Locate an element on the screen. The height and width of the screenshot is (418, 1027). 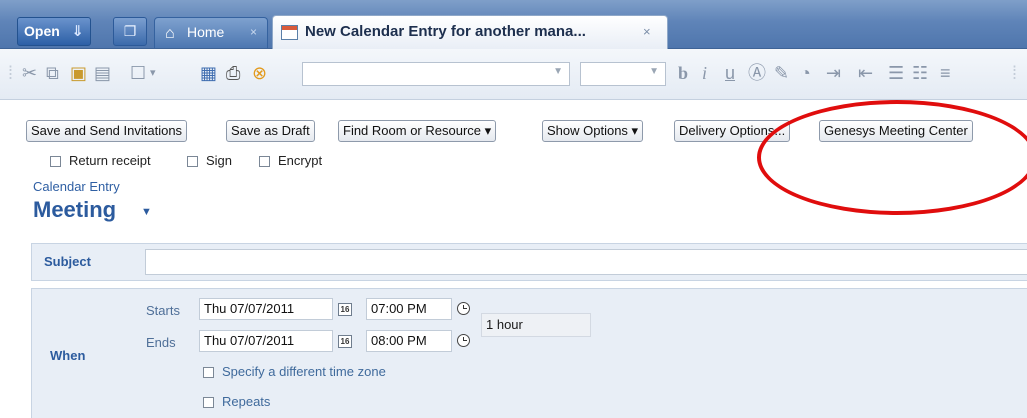
download-arrow-icon: ⇓ is located at coordinates (77, 31).